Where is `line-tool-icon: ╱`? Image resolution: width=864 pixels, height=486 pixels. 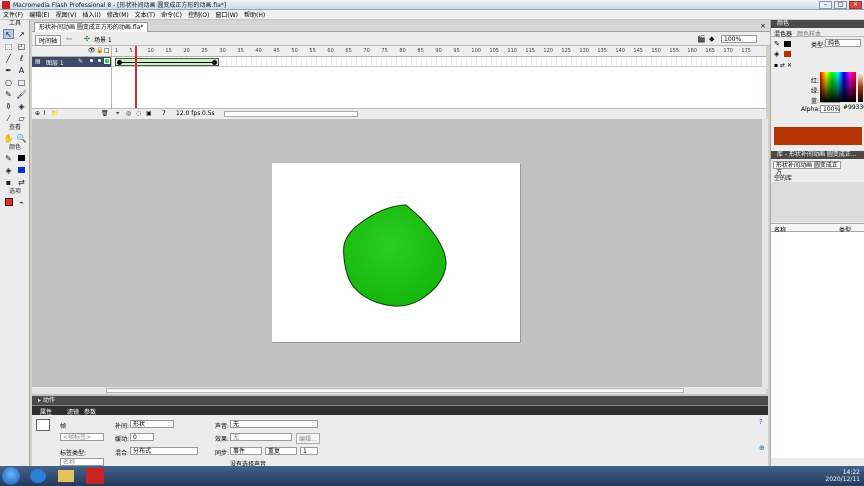
line-tool-icon: ╱ is located at coordinates (8, 58).